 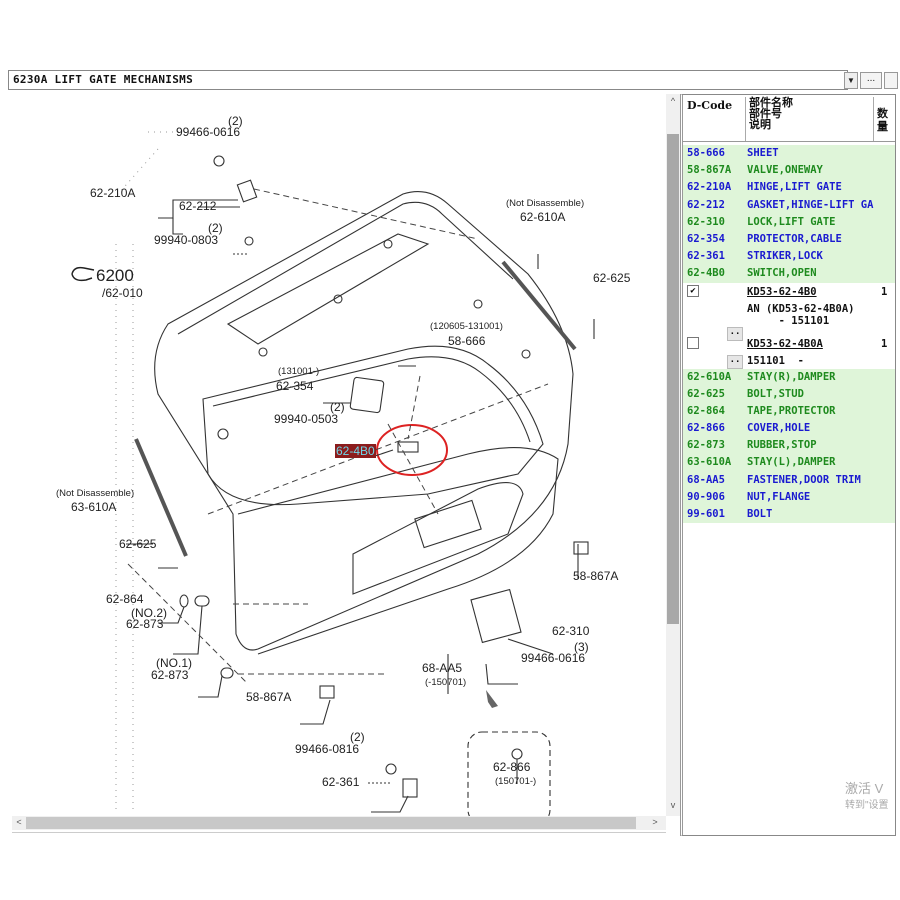 What do you see at coordinates (779, 428) in the screenshot?
I see `part-name: COVER,HOLE` at bounding box center [779, 428].